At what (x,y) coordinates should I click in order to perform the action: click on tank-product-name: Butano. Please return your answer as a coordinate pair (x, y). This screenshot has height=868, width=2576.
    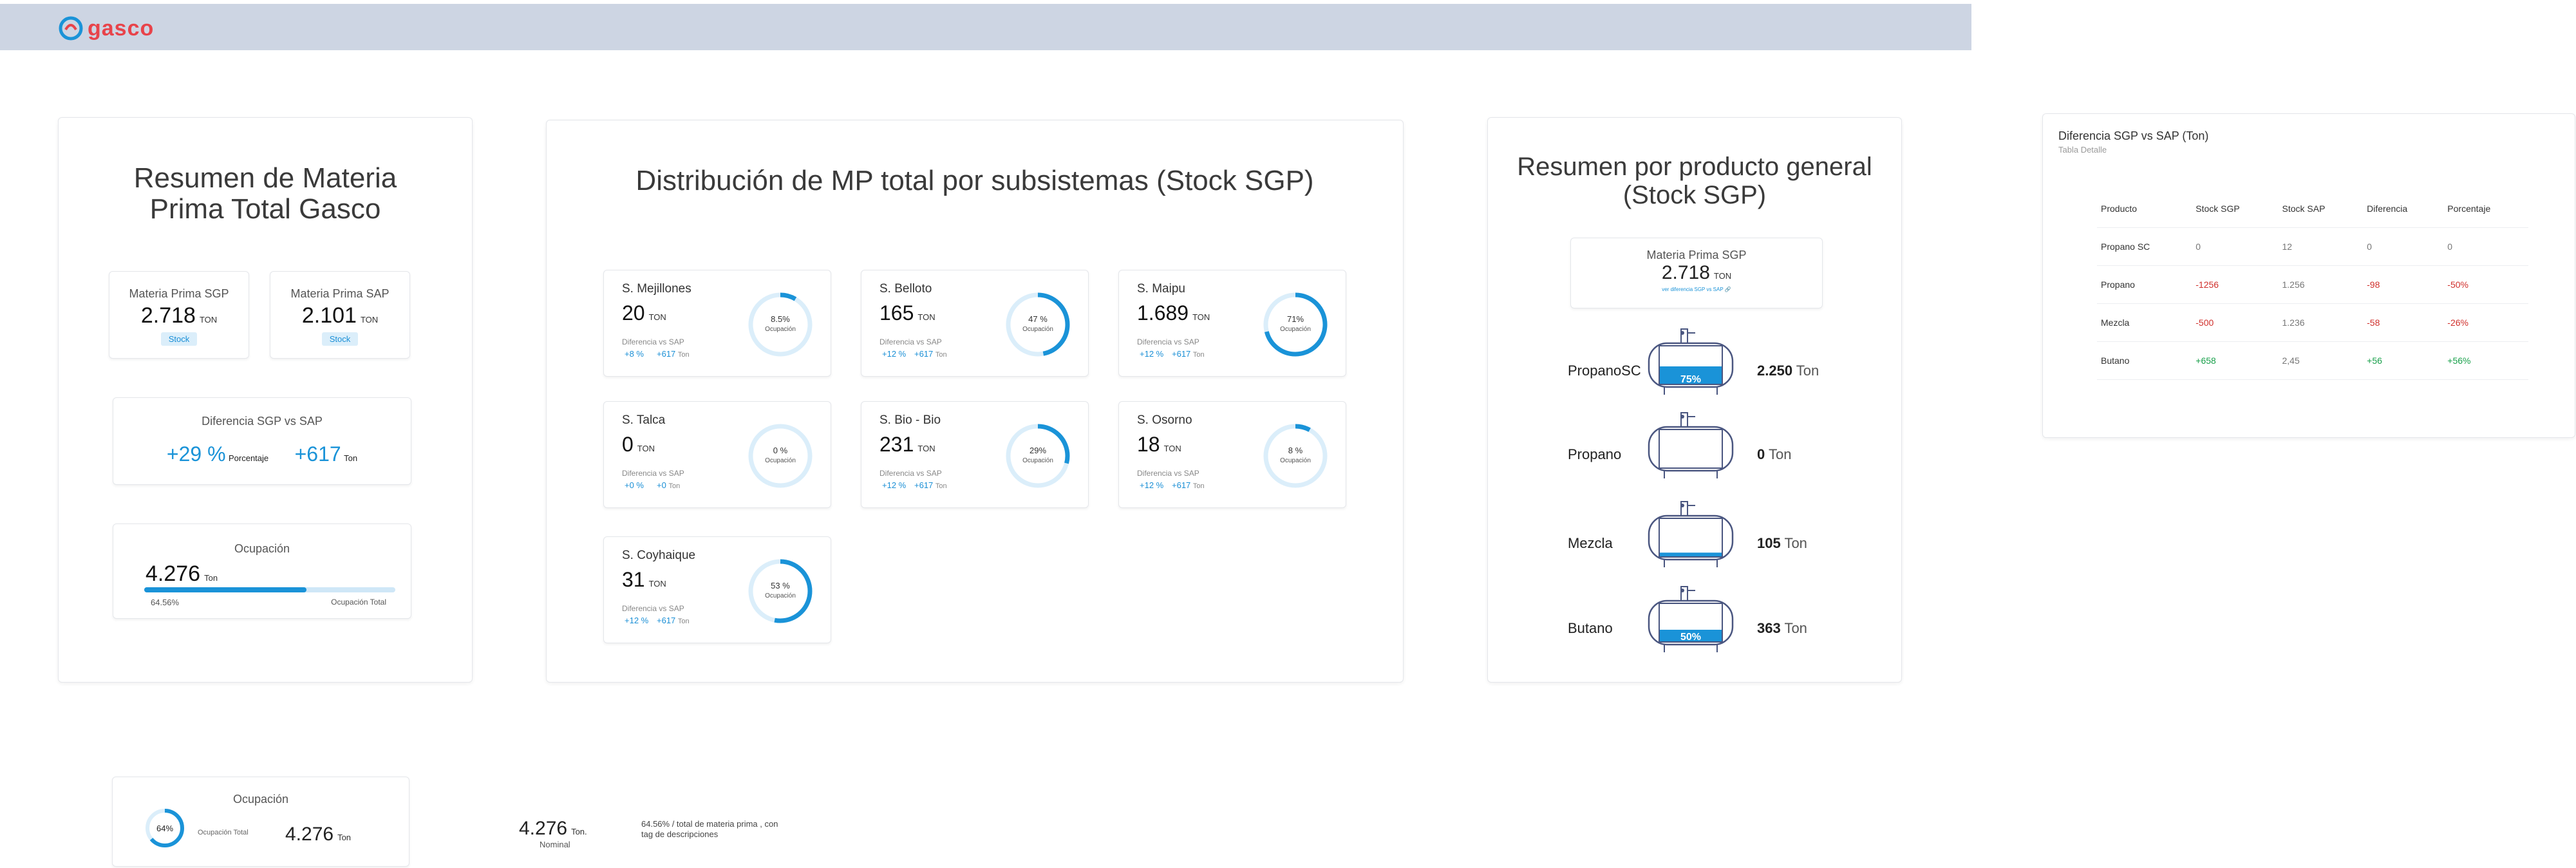
    Looking at the image, I should click on (1590, 628).